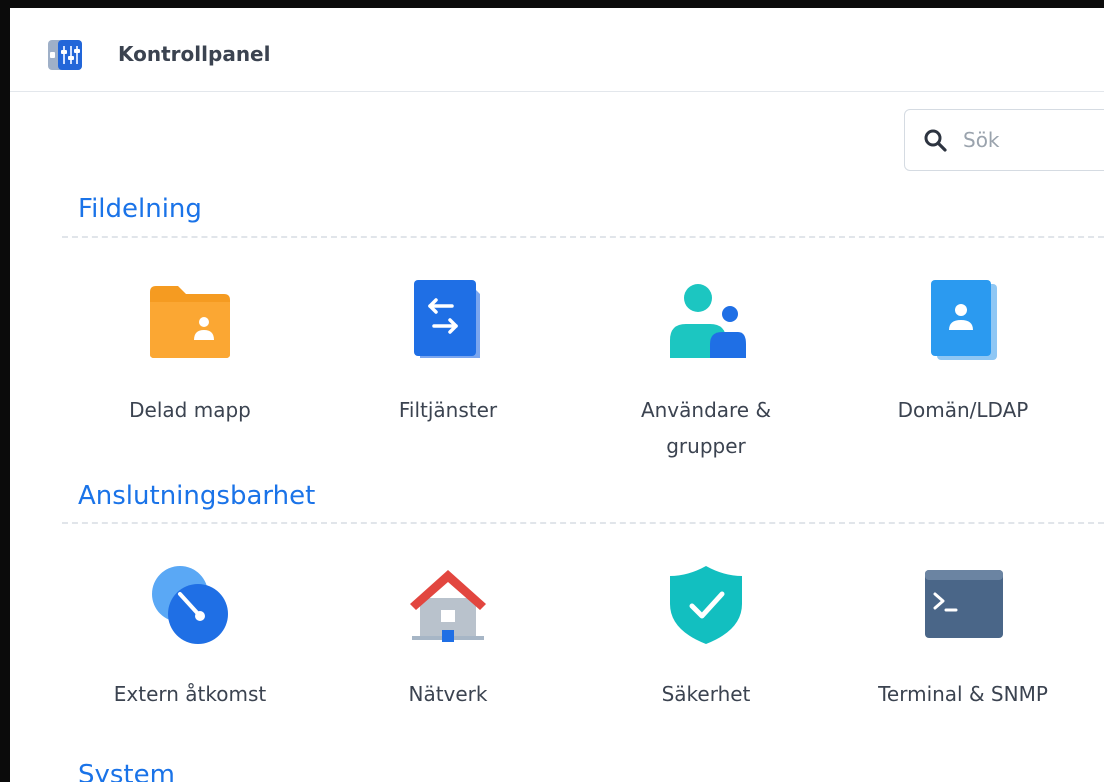  I want to click on network-icon, so click(448, 606).